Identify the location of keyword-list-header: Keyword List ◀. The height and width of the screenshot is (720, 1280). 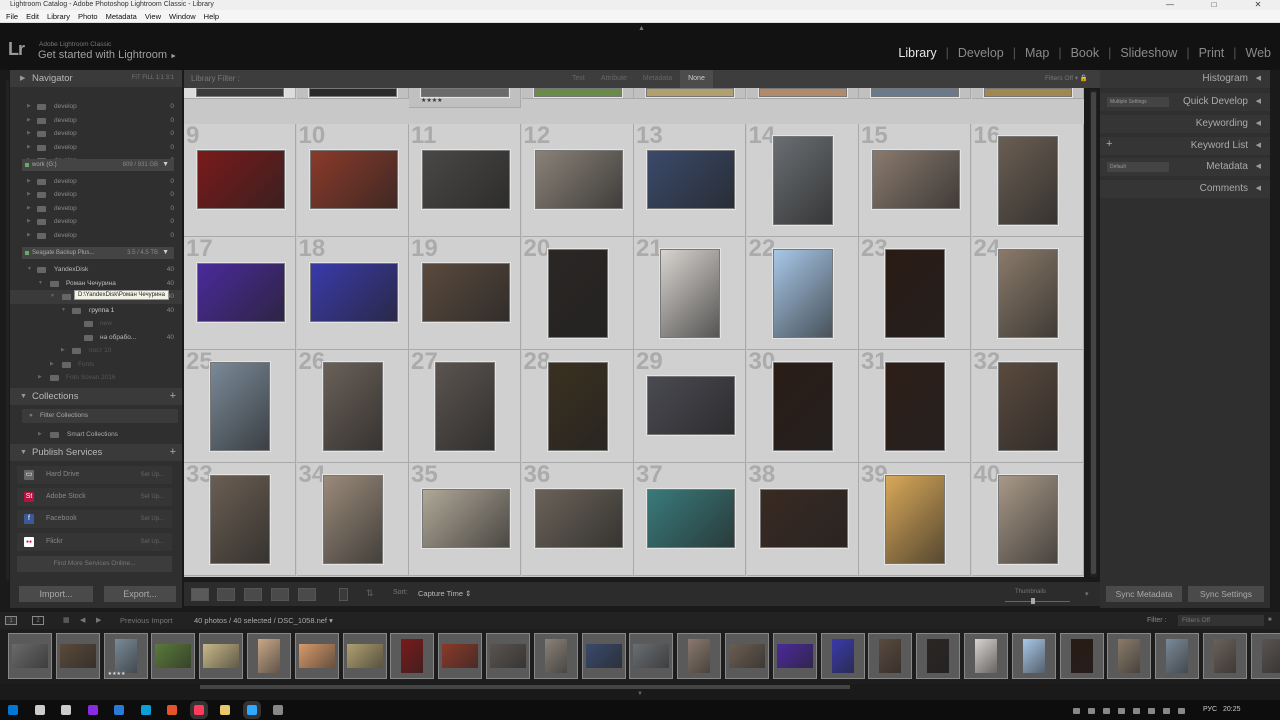
(1185, 146).